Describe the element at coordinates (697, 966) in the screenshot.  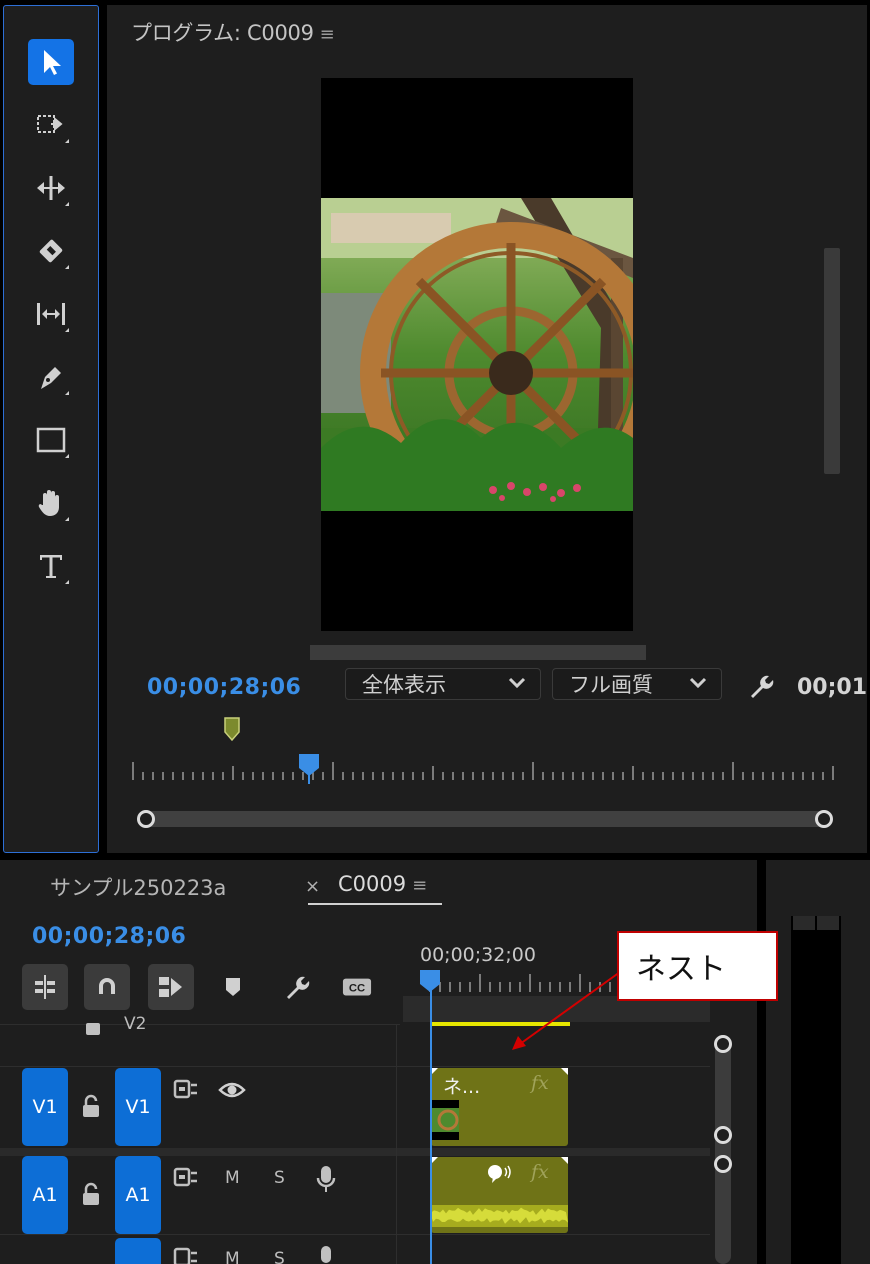
I see `callout-label: ネスト` at that location.